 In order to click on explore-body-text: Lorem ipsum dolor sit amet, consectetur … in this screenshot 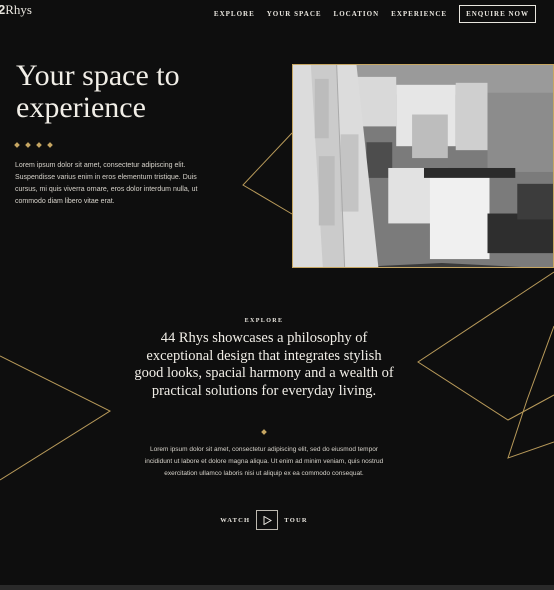, I will do `click(264, 461)`.